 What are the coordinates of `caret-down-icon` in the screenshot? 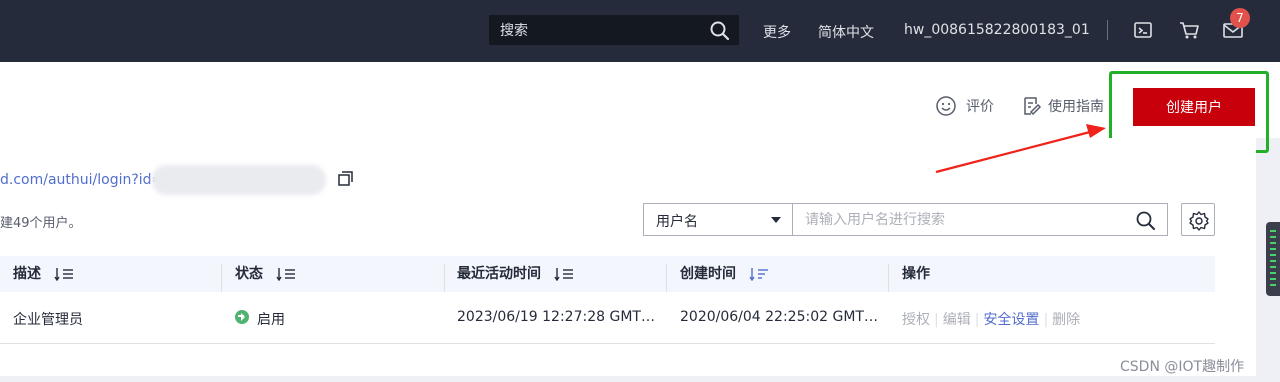 It's located at (776, 220).